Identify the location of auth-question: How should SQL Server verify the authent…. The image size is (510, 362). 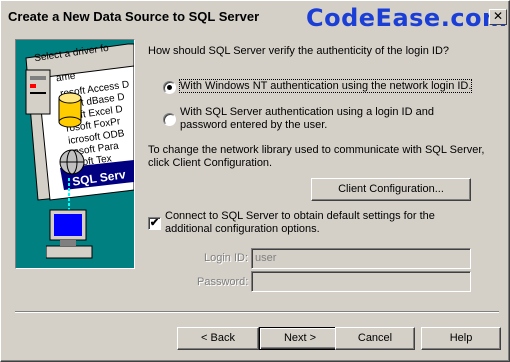
(299, 51).